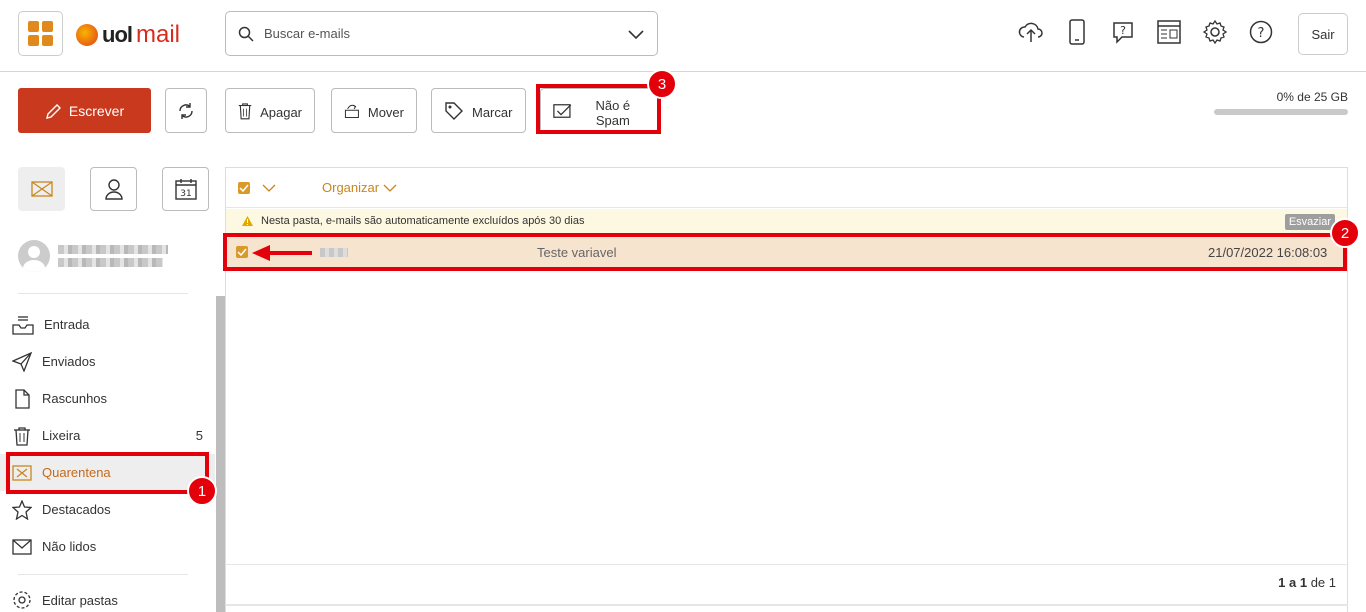  What do you see at coordinates (1323, 34) in the screenshot?
I see `logout-button: Sair` at bounding box center [1323, 34].